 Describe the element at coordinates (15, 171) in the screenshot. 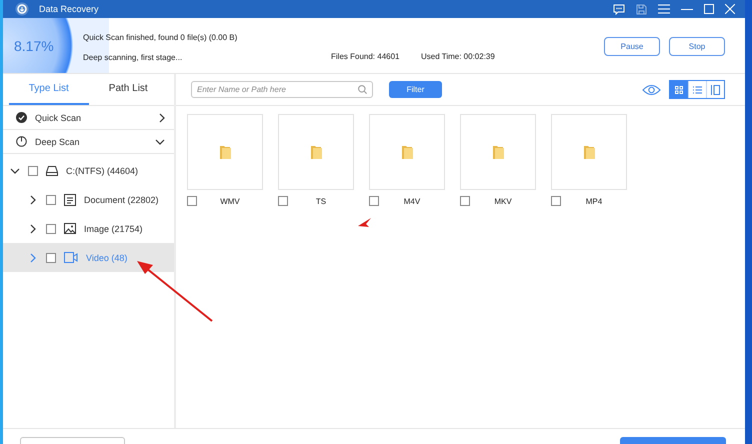

I see `chevron-down-icon` at that location.